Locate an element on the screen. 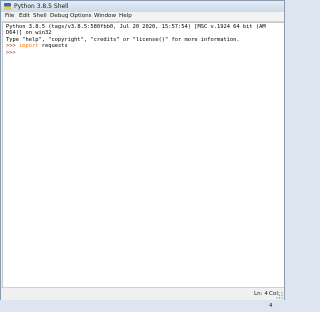  current-prompt-line: >>> is located at coordinates (11, 53).